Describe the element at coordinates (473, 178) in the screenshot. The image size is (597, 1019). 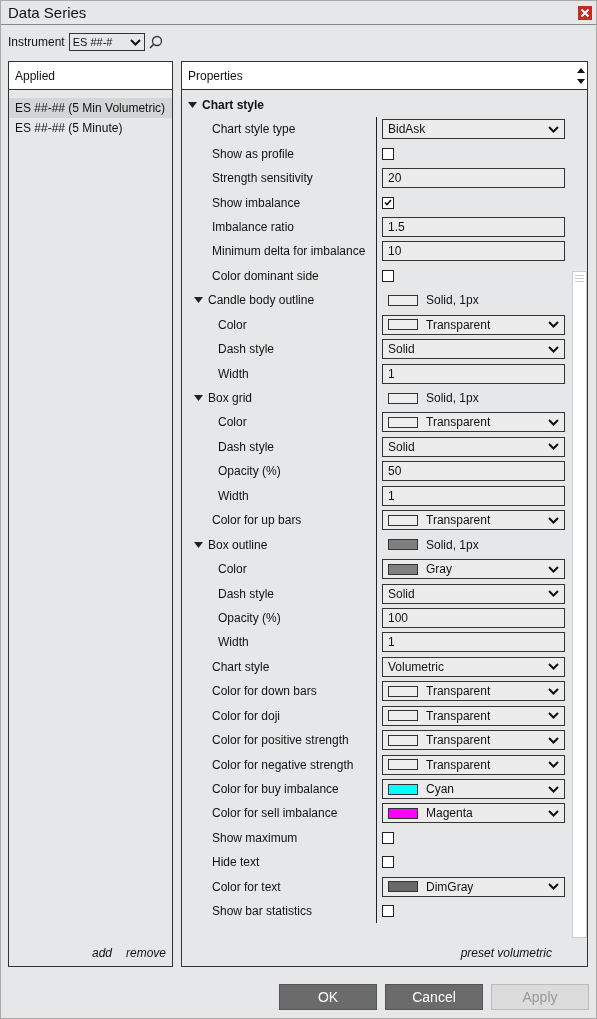
I see `input-field: 20` at that location.